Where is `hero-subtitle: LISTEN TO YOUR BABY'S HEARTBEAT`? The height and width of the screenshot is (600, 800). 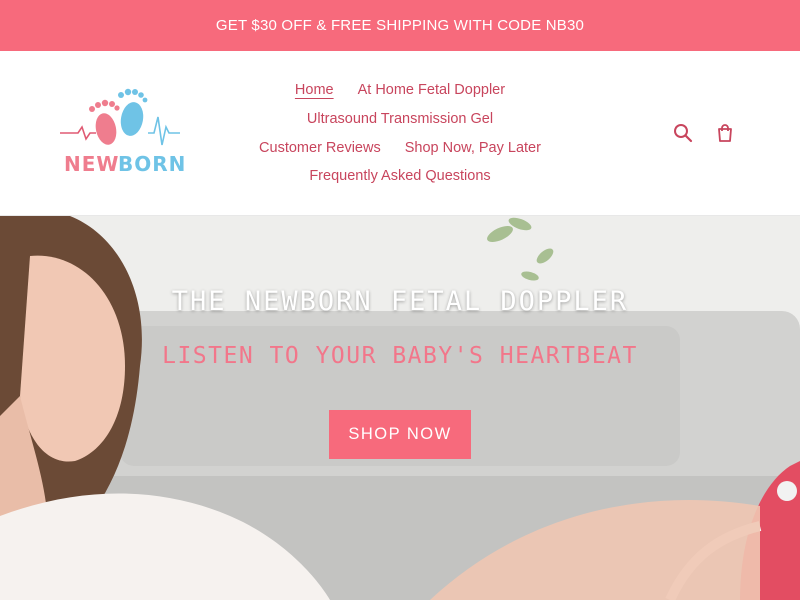 hero-subtitle: LISTEN TO YOUR BABY'S HEARTBEAT is located at coordinates (400, 356).